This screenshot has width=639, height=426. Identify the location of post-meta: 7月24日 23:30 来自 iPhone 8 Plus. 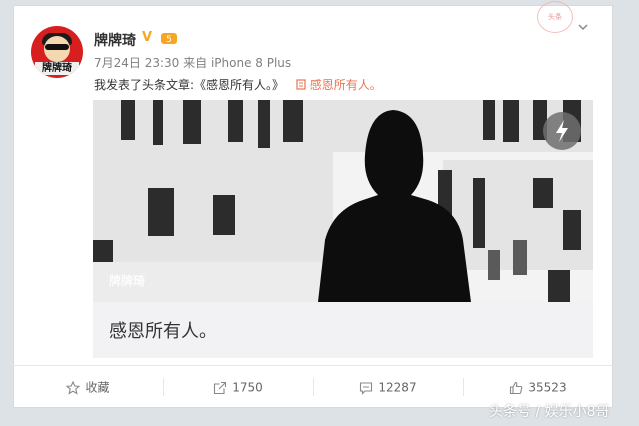
(192, 62).